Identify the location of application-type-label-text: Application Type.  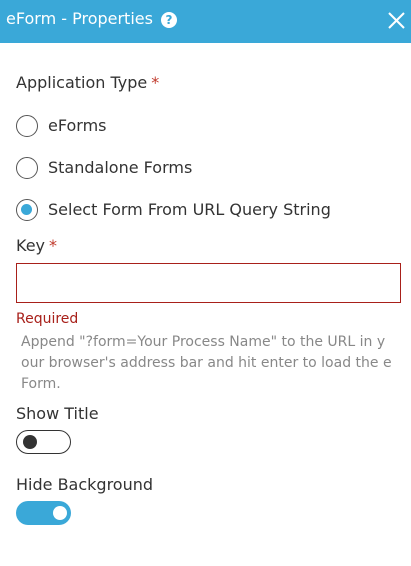
(82, 82).